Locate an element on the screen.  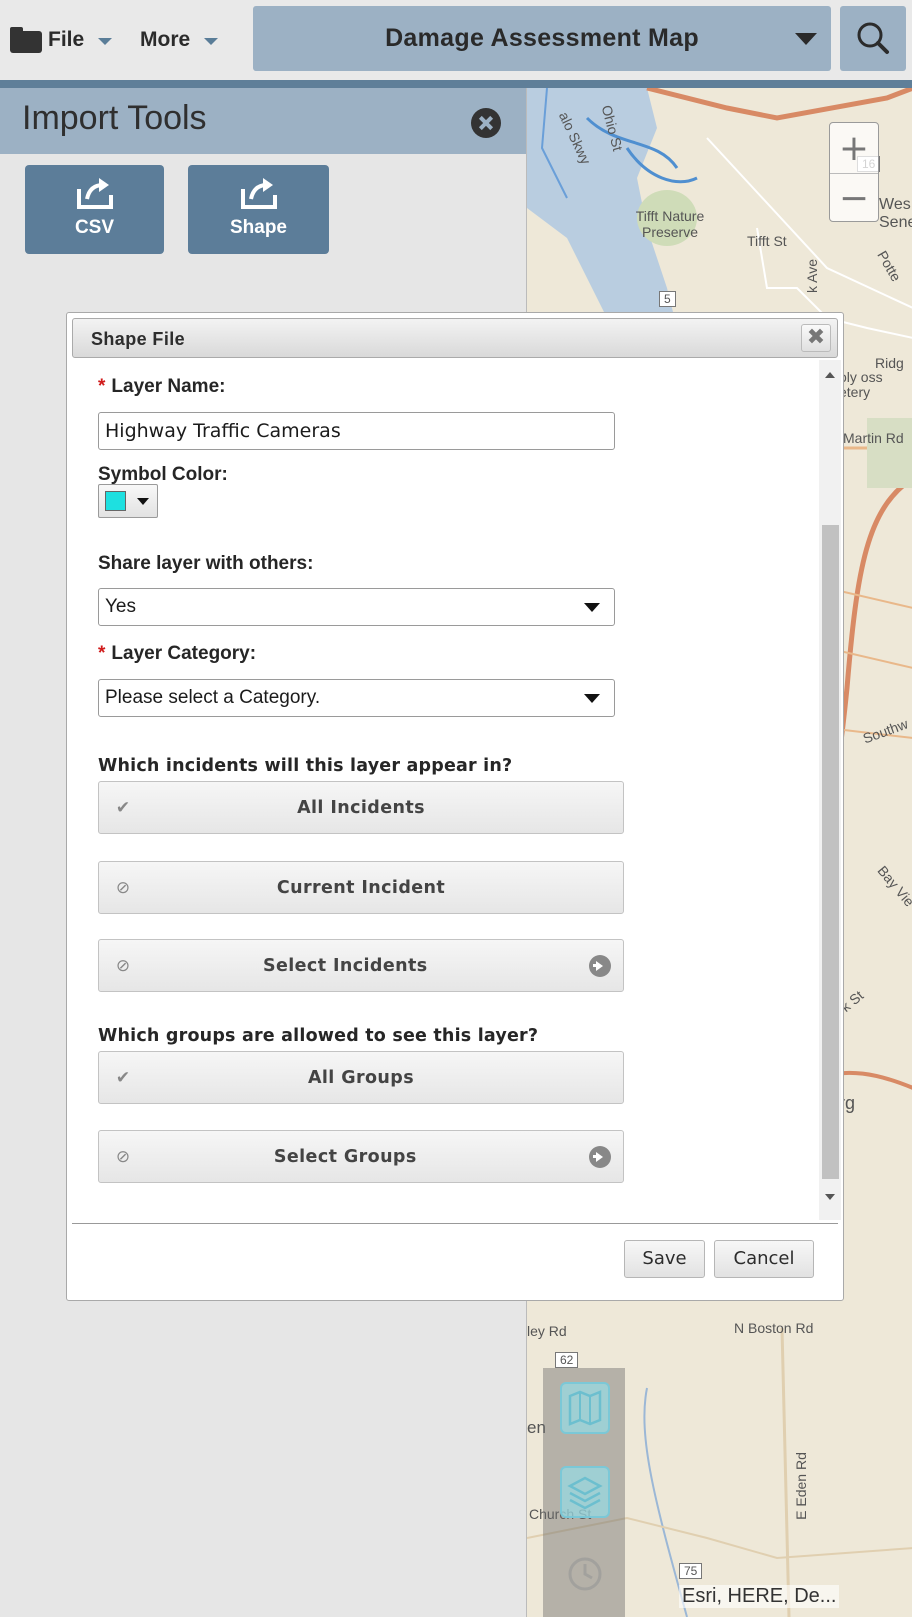
close-icon is located at coordinates (486, 123).